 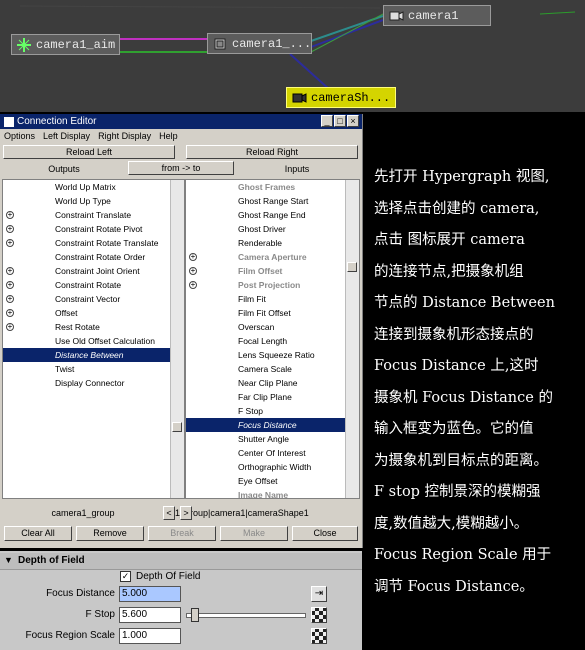 What do you see at coordinates (242, 513) in the screenshot?
I see `right-node-name: 1_group|camera1|cameraShape1` at bounding box center [242, 513].